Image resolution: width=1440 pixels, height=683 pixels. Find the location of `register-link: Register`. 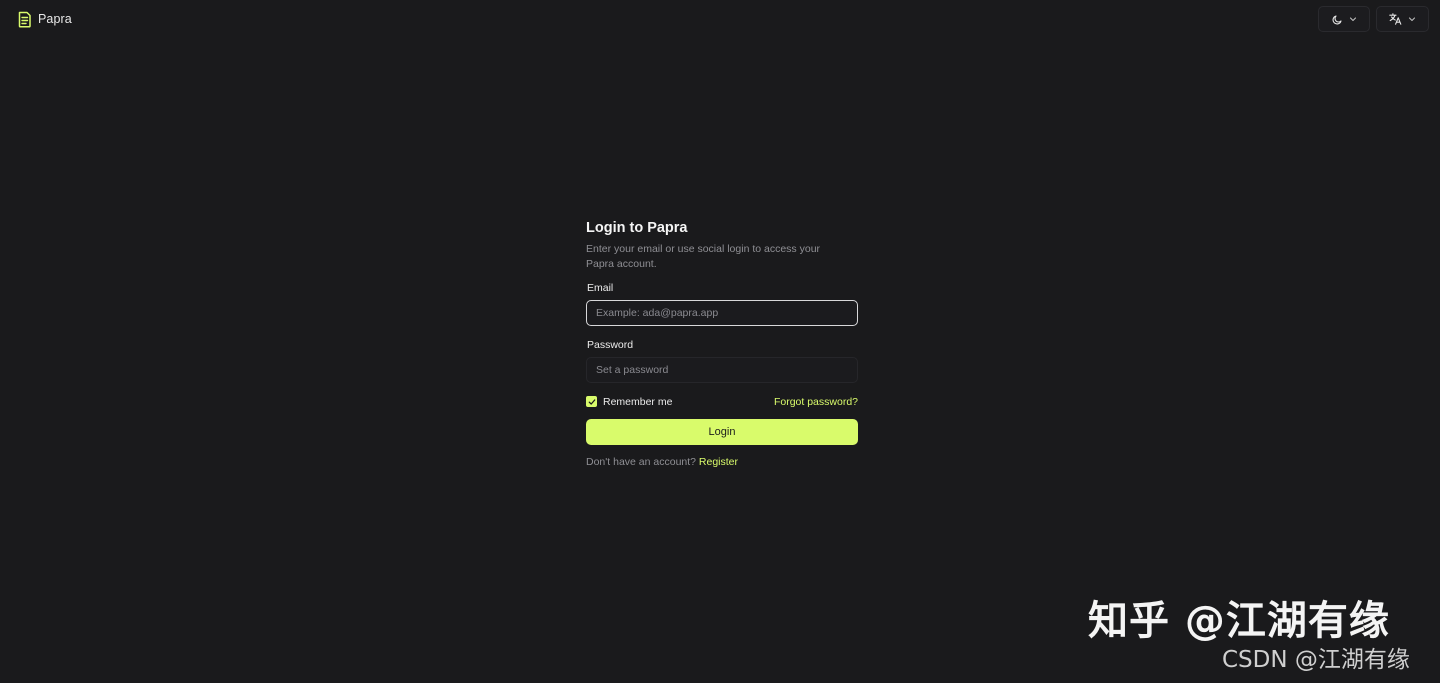

register-link: Register is located at coordinates (718, 462).